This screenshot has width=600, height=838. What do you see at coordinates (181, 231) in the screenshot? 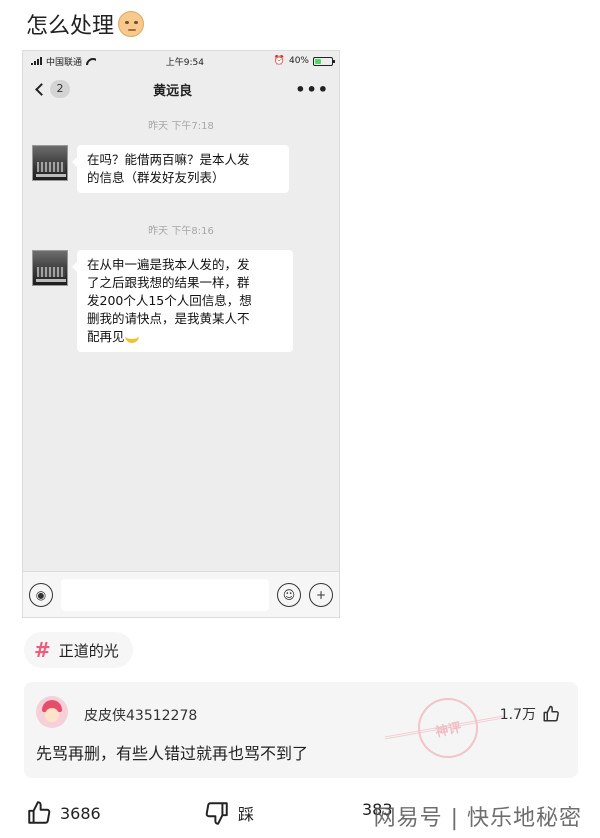
I see `message-timestamp: 昨天 下午8:16` at bounding box center [181, 231].